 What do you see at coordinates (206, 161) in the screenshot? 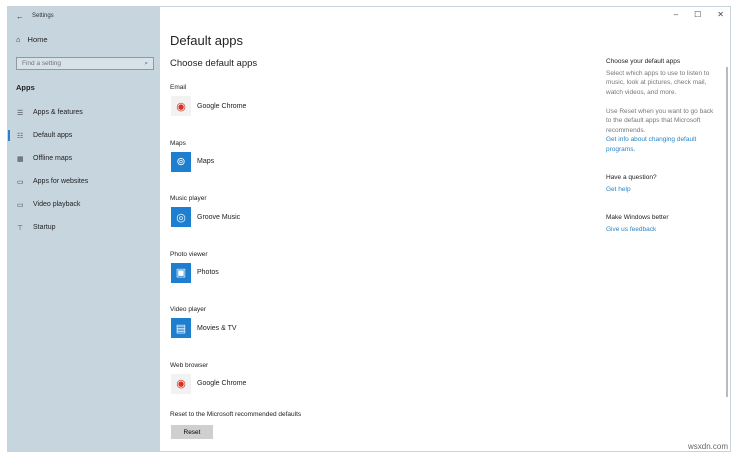
I see `app-name: Maps` at bounding box center [206, 161].